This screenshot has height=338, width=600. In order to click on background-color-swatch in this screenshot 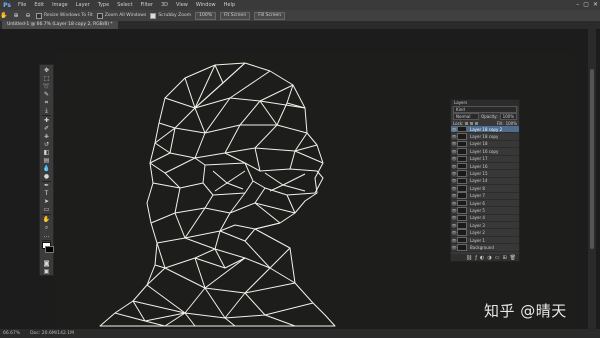, I will do `click(49, 249)`.